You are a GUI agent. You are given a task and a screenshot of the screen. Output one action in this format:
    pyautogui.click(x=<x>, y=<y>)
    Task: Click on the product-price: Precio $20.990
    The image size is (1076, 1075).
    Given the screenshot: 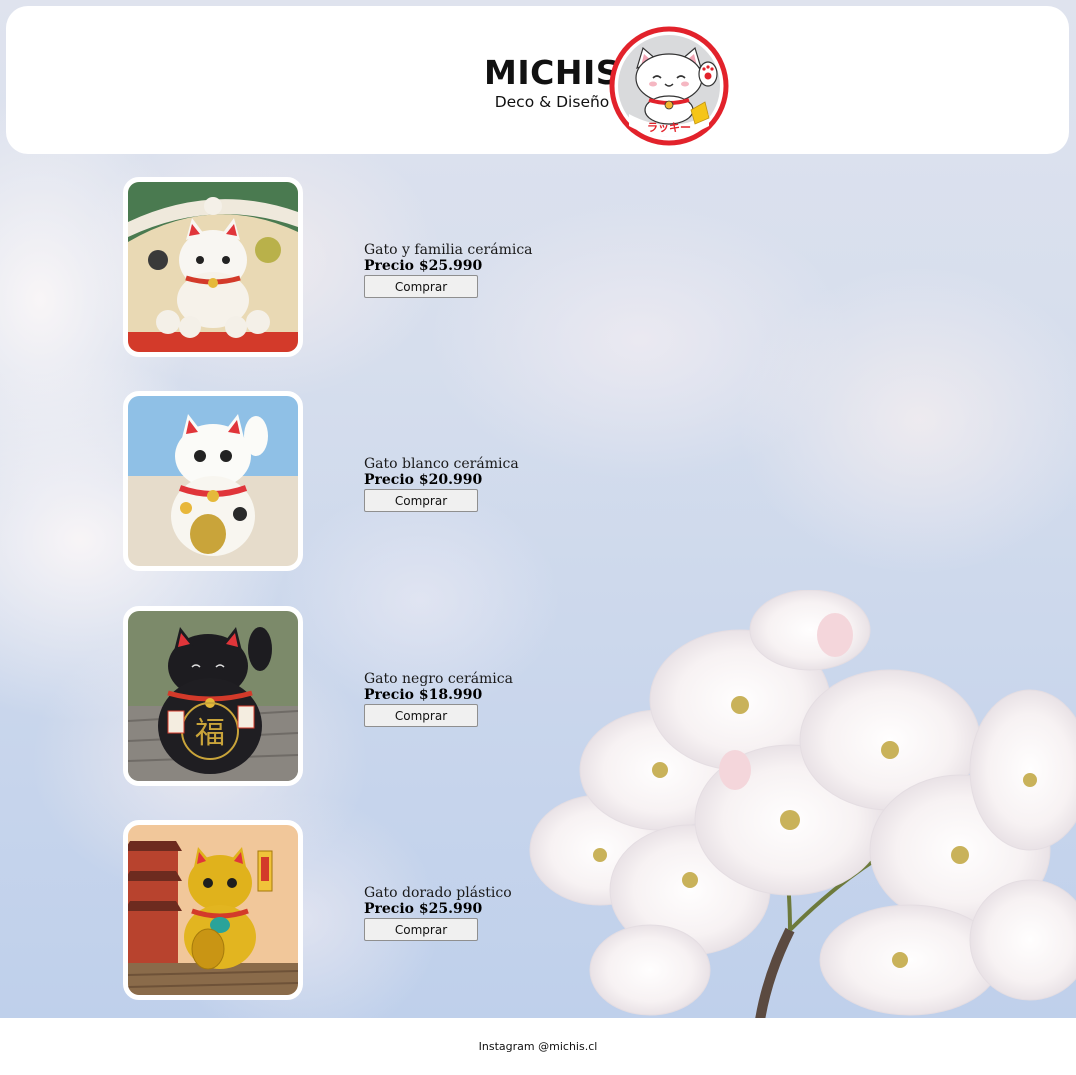 What is the action you would take?
    pyautogui.click(x=423, y=480)
    